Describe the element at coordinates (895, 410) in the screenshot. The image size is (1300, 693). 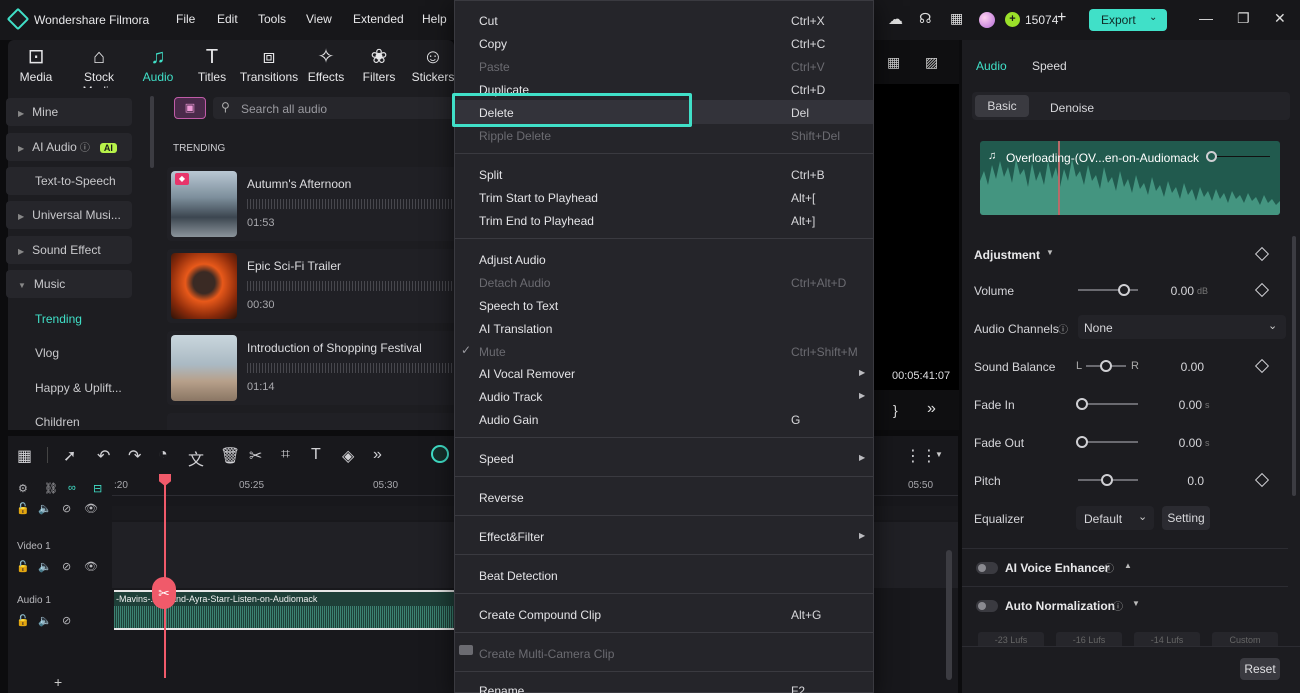
I see `out-point-icon: }` at that location.